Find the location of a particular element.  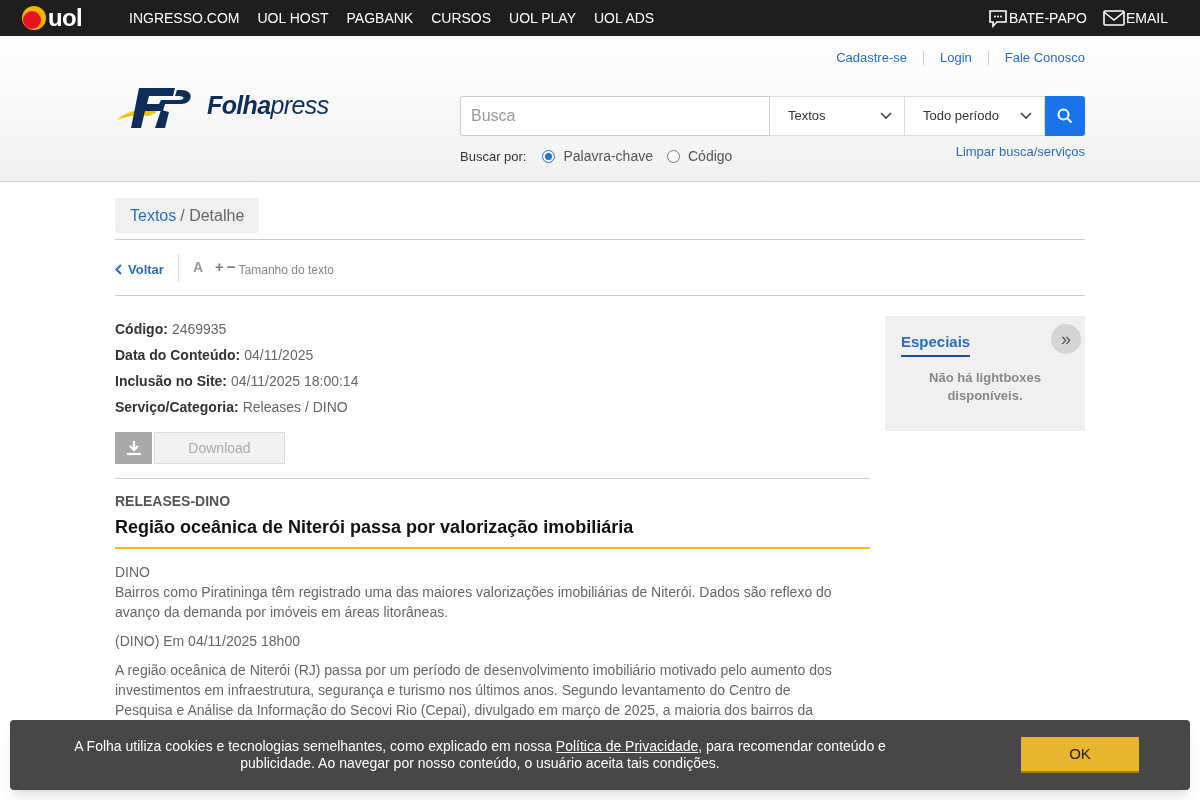

article-kicker: RELEASES-DINO is located at coordinates (173, 501).